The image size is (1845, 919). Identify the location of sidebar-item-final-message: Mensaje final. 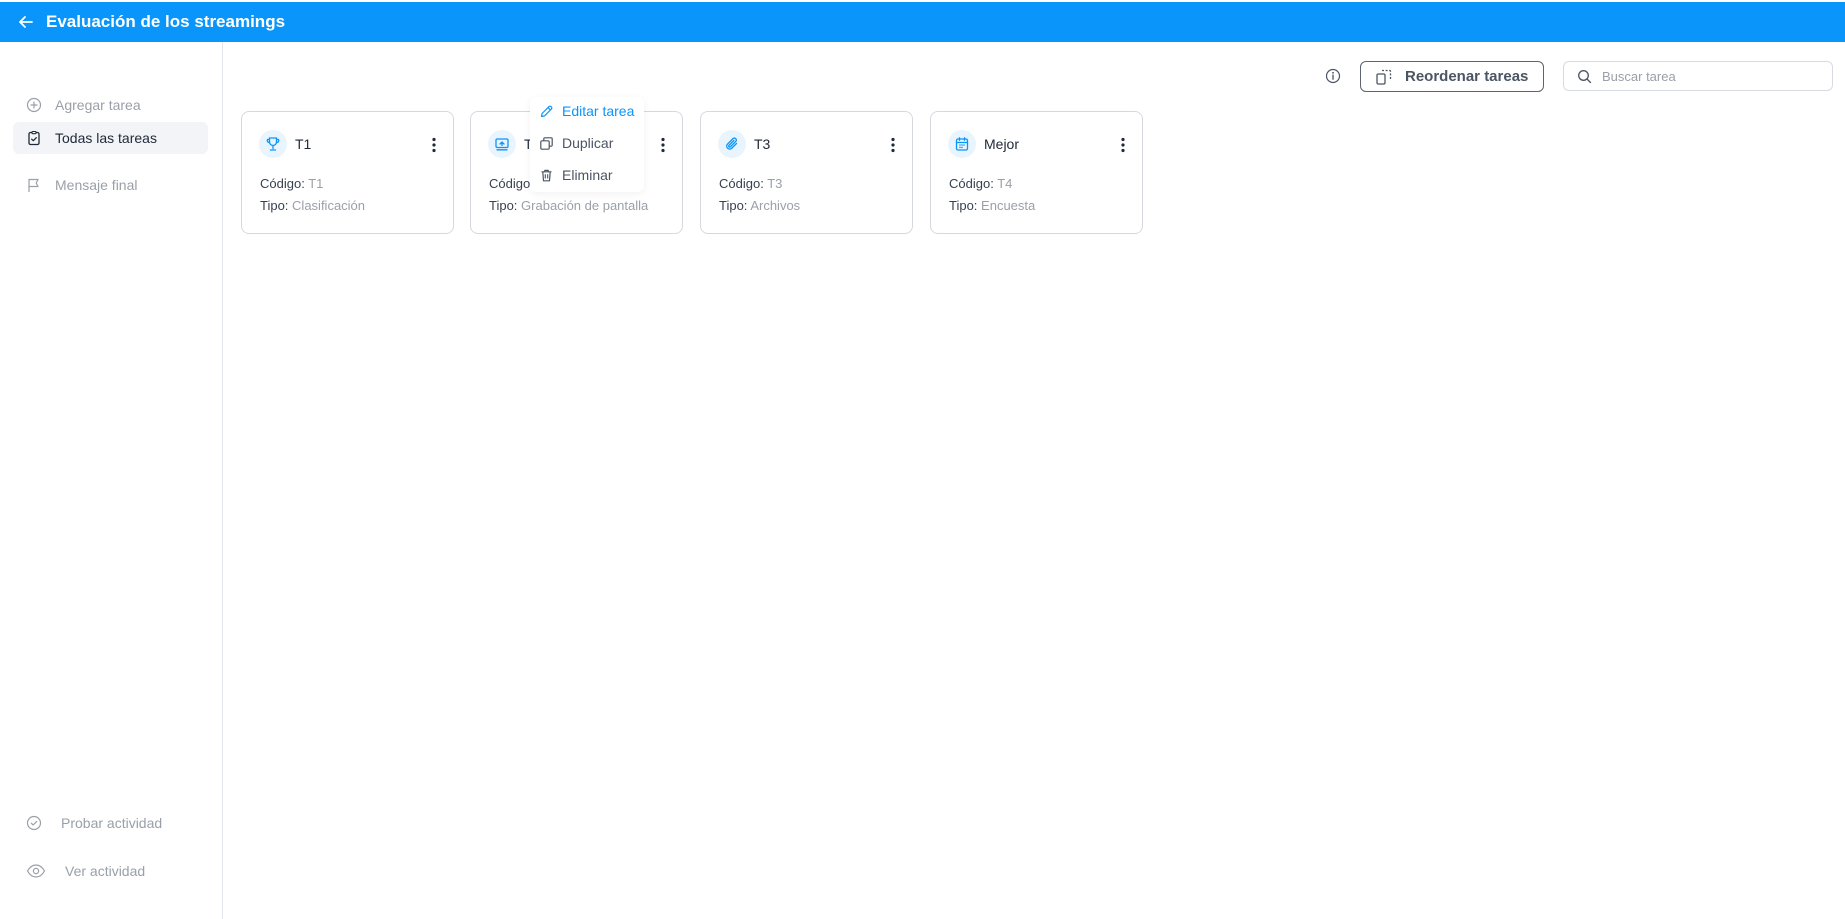
(110, 185).